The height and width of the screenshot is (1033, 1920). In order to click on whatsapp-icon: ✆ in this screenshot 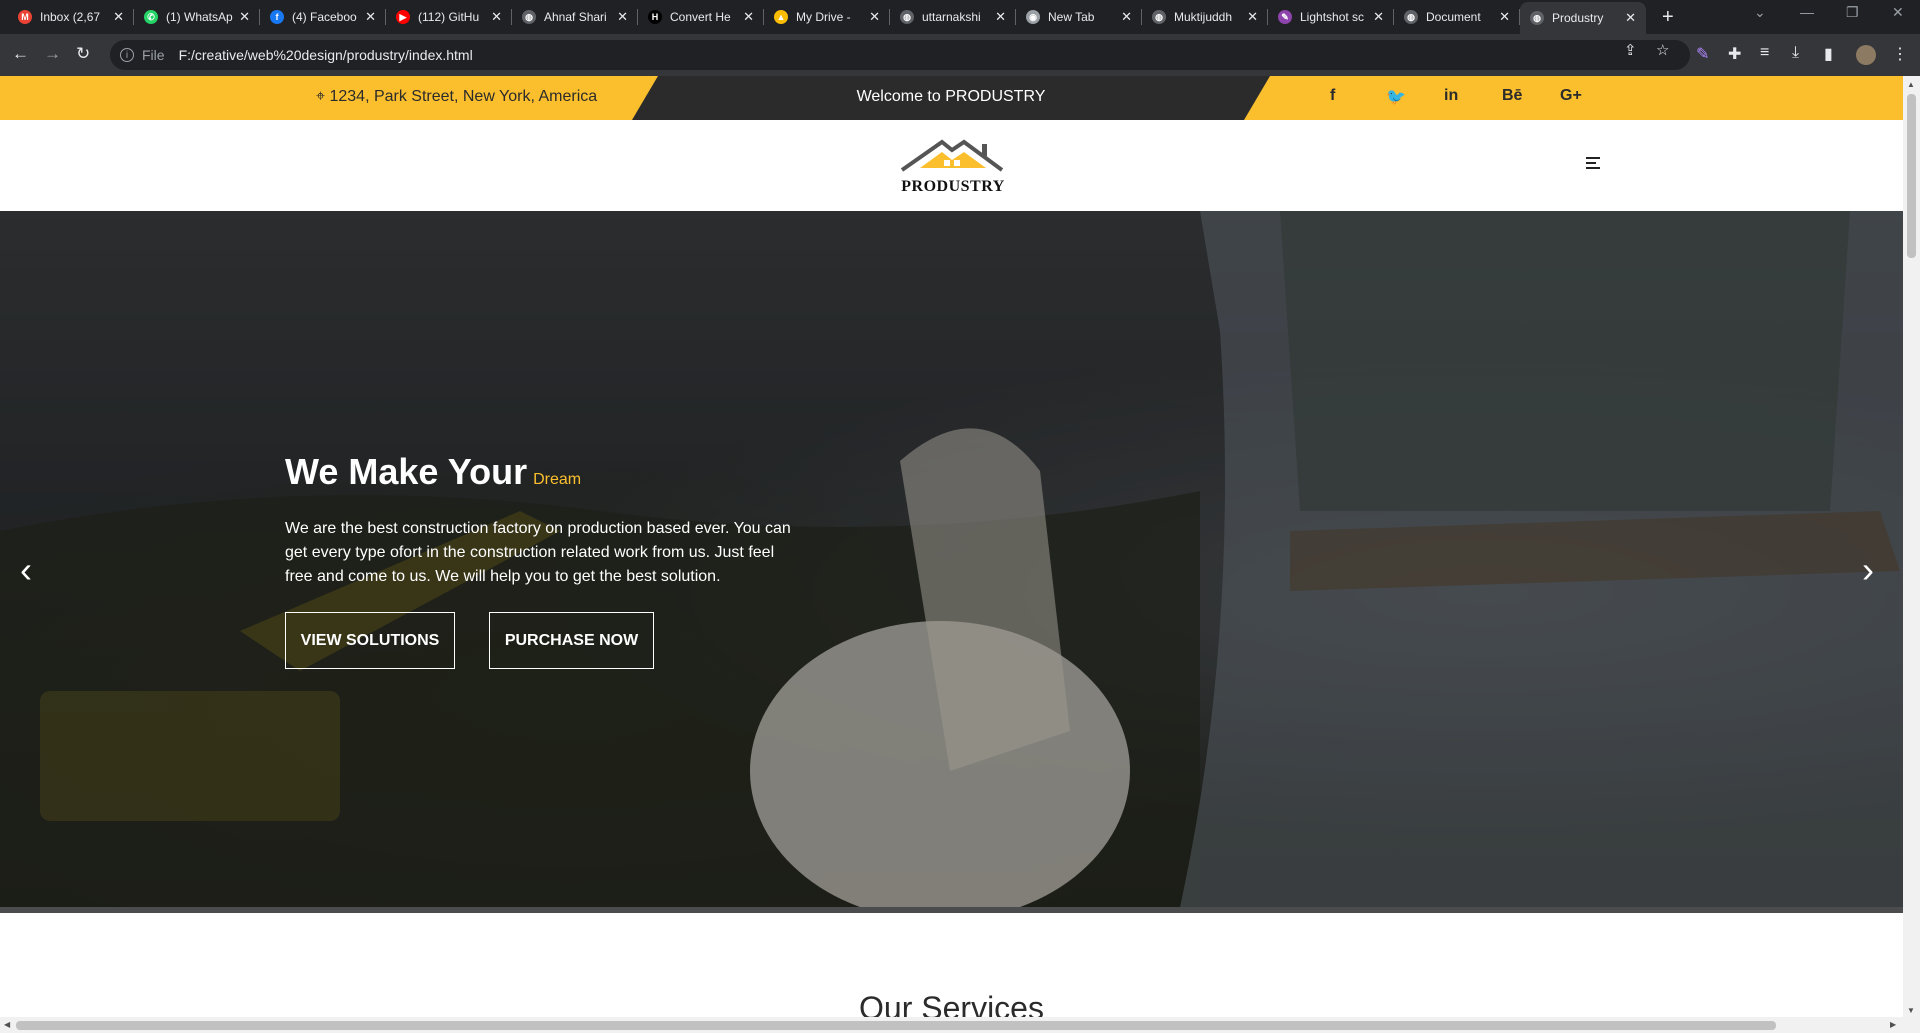, I will do `click(151, 17)`.